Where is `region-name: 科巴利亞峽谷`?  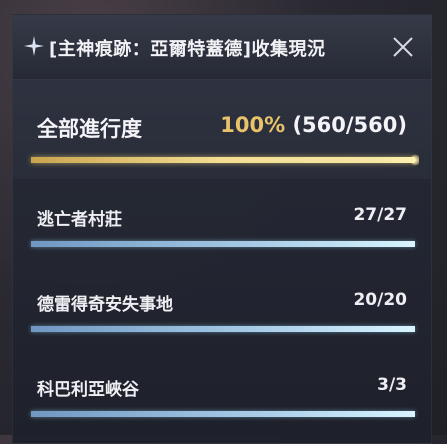
region-name: 科巴利亞峽谷 is located at coordinates (88, 390).